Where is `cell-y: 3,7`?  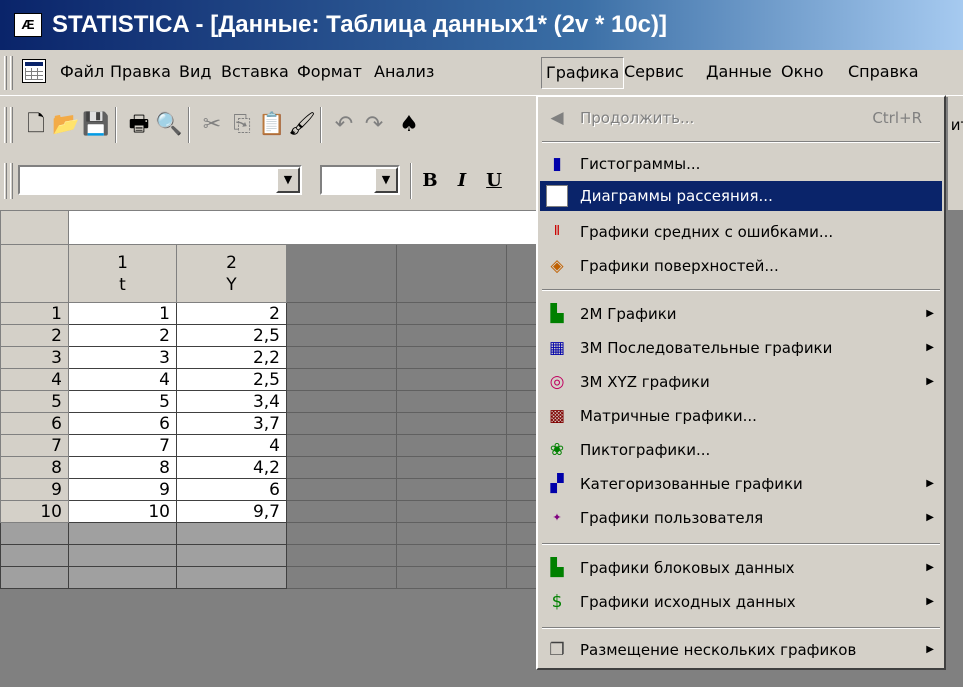 cell-y: 3,7 is located at coordinates (231, 423).